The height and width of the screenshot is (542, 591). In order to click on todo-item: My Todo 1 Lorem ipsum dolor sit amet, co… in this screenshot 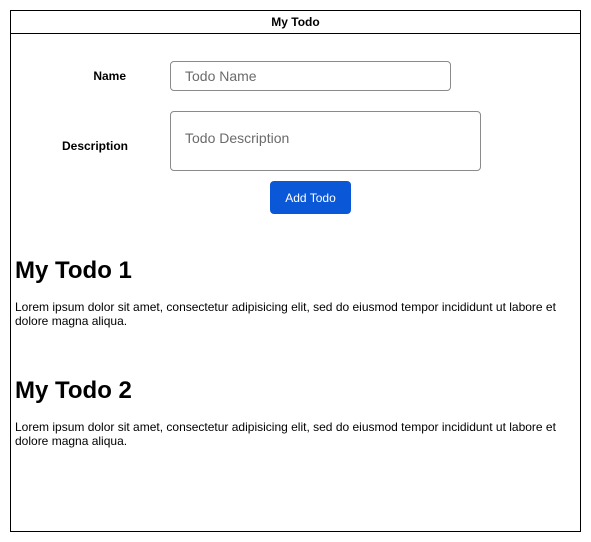, I will do `click(296, 292)`.